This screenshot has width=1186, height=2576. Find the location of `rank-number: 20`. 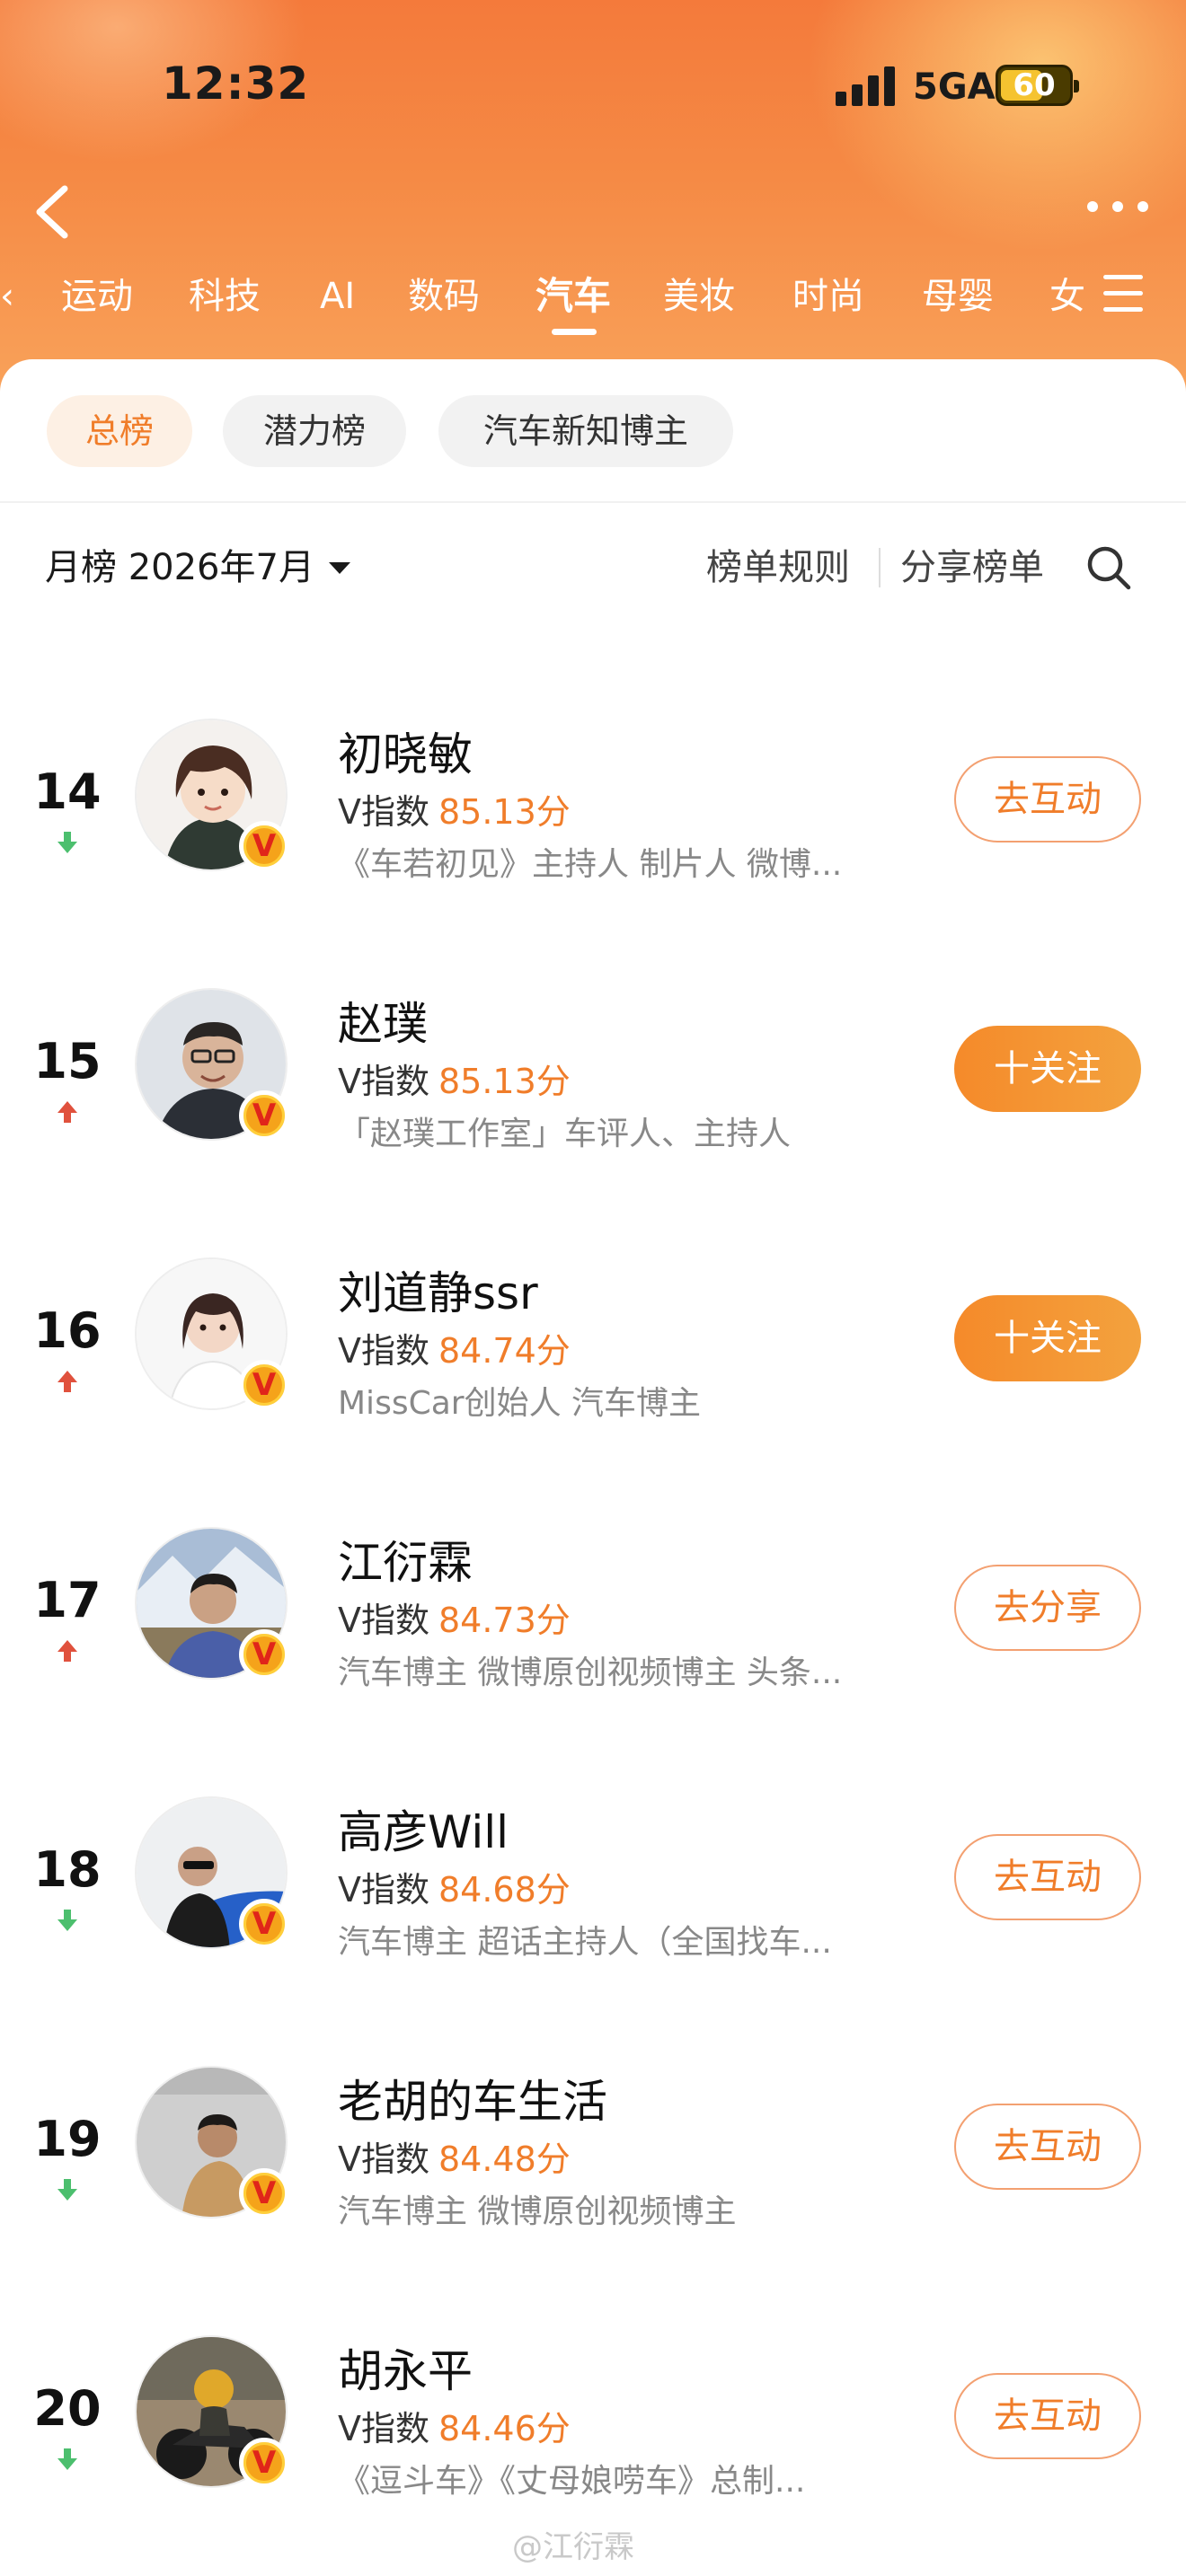

rank-number: 20 is located at coordinates (67, 2408).